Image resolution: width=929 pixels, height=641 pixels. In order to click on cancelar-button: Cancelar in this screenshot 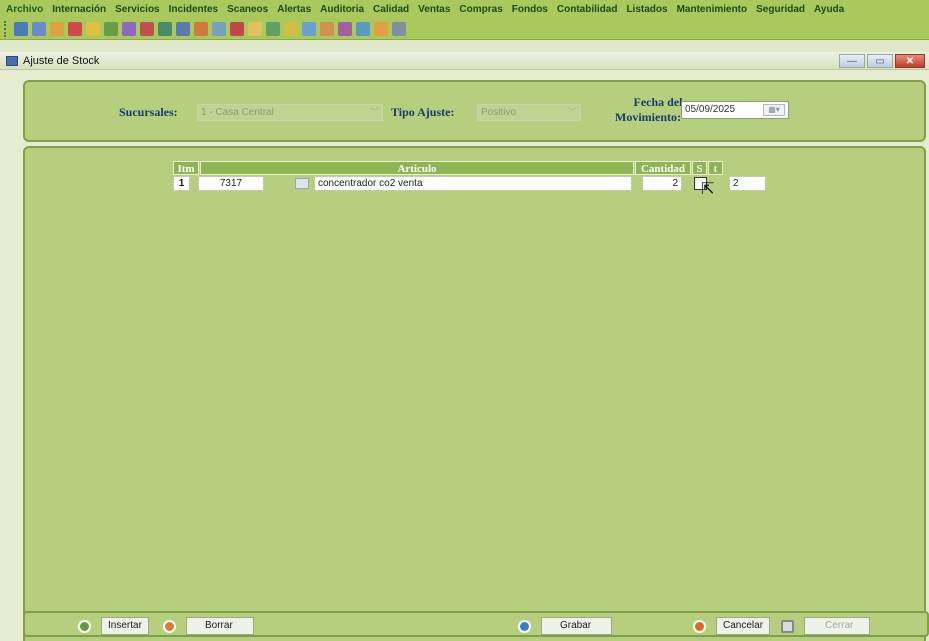, I will do `click(732, 626)`.